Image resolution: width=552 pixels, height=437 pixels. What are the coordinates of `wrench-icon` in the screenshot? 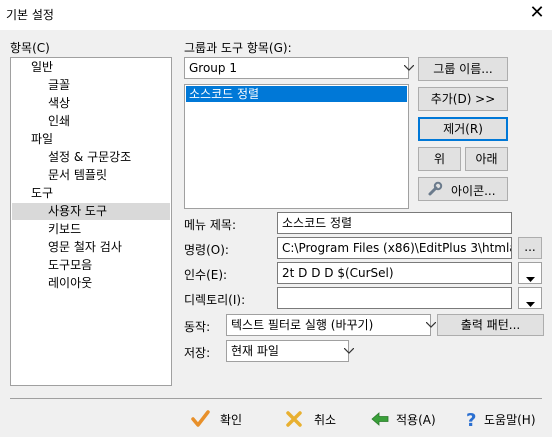 It's located at (435, 190).